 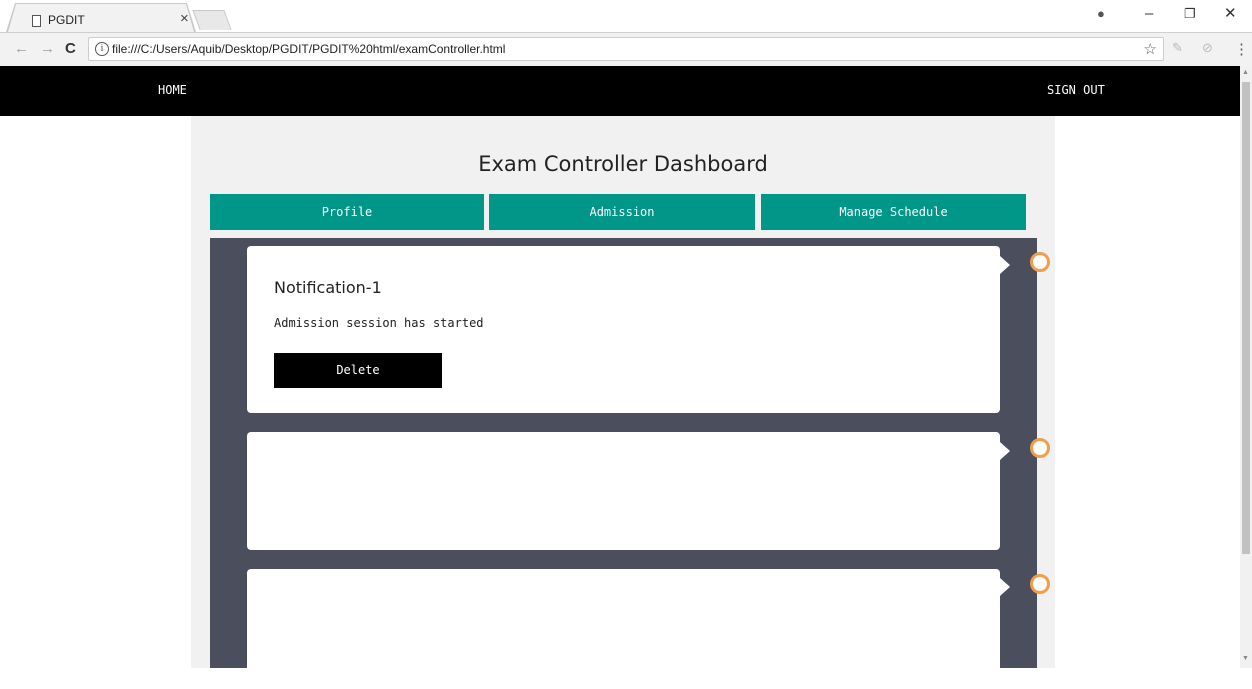 What do you see at coordinates (70, 48) in the screenshot?
I see `reload-icon: C` at bounding box center [70, 48].